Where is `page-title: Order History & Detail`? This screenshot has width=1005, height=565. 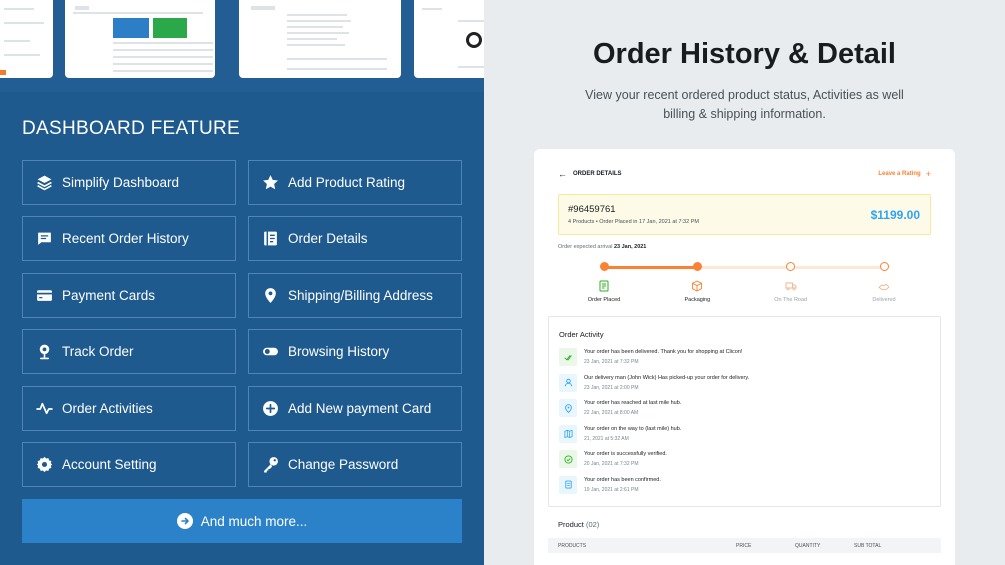
page-title: Order History & Detail is located at coordinates (744, 54).